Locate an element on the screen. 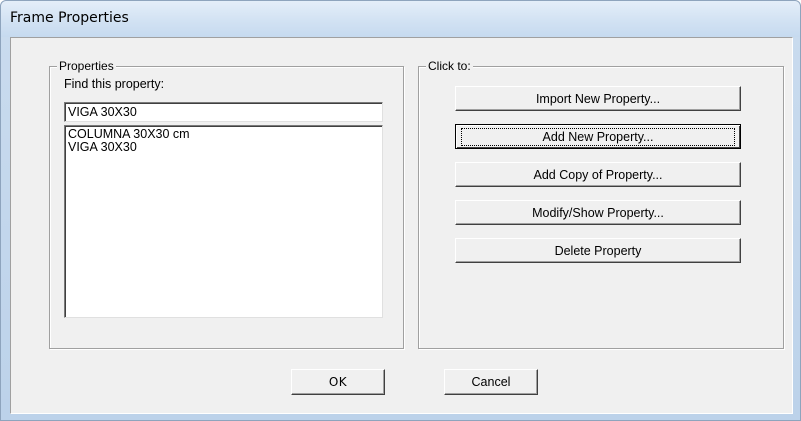 Image resolution: width=801 pixels, height=421 pixels. list-item: VIGA 30X30 is located at coordinates (223, 147).